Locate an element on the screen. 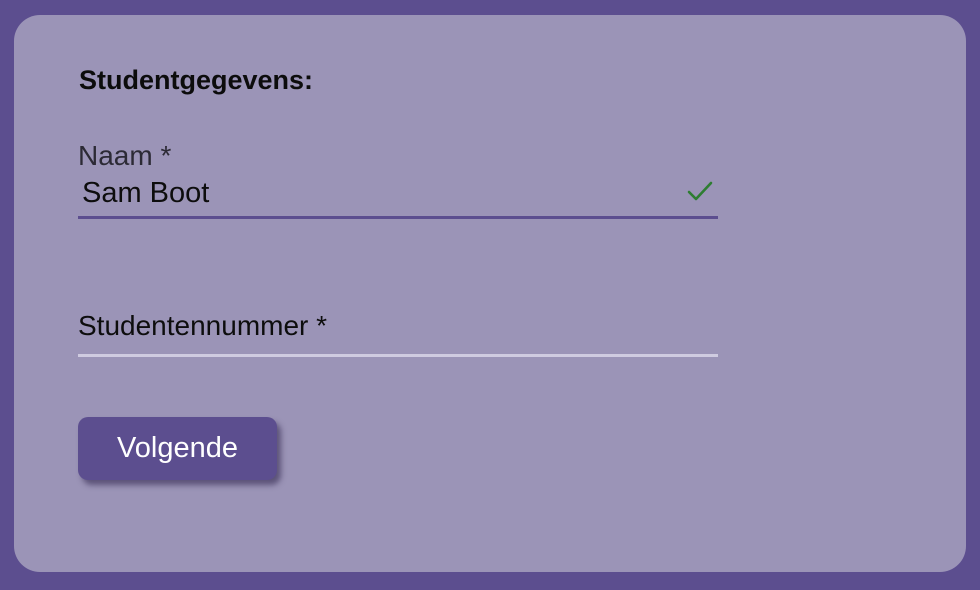 Image resolution: width=980 pixels, height=590 pixels. student-number-underline is located at coordinates (398, 355).